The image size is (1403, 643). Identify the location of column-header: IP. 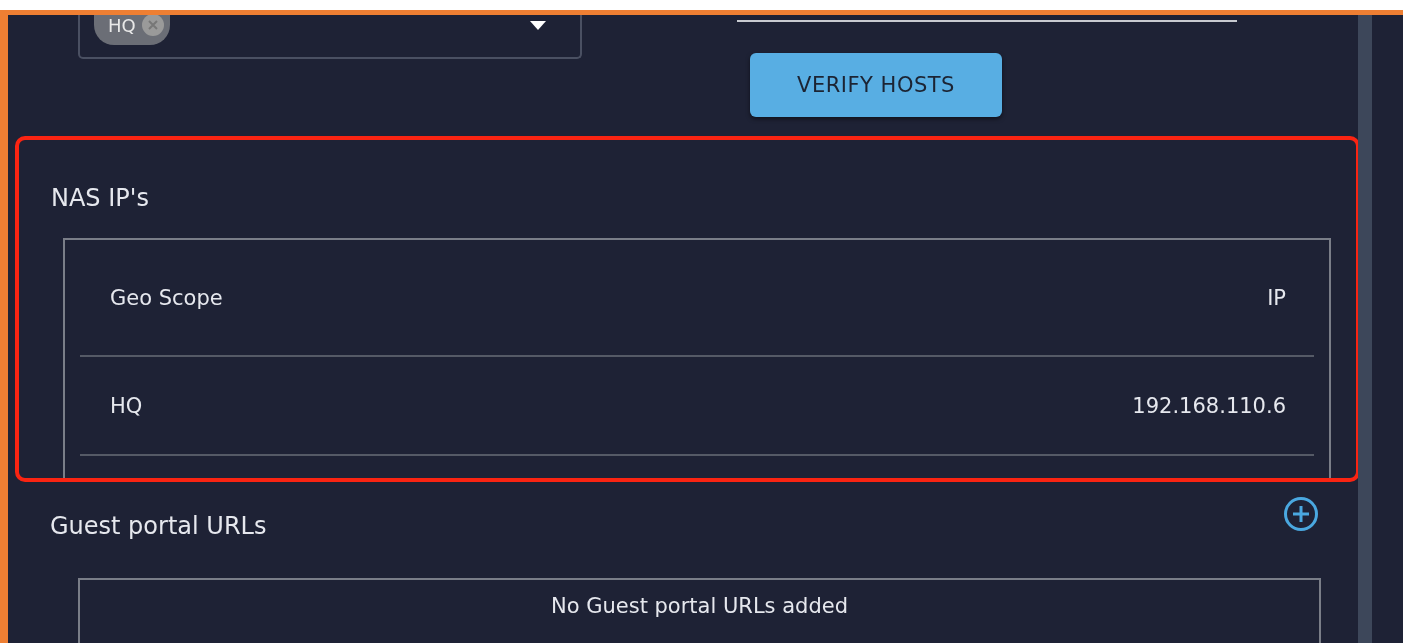
(1276, 297).